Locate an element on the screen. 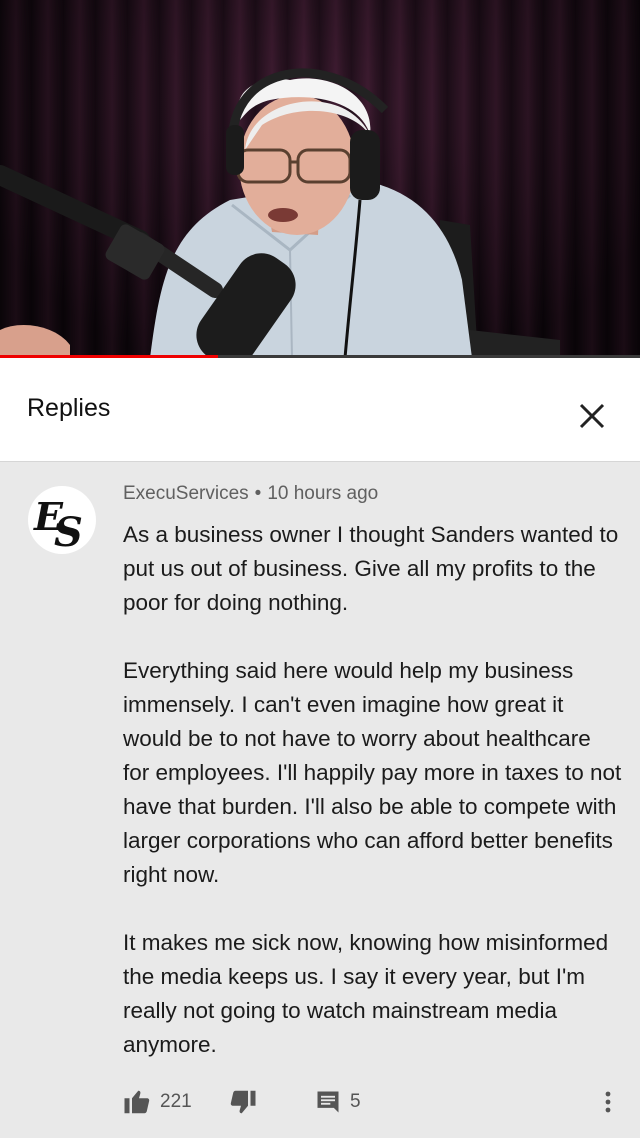 The image size is (640, 1138). comment-time: 10 hours ago is located at coordinates (323, 493).